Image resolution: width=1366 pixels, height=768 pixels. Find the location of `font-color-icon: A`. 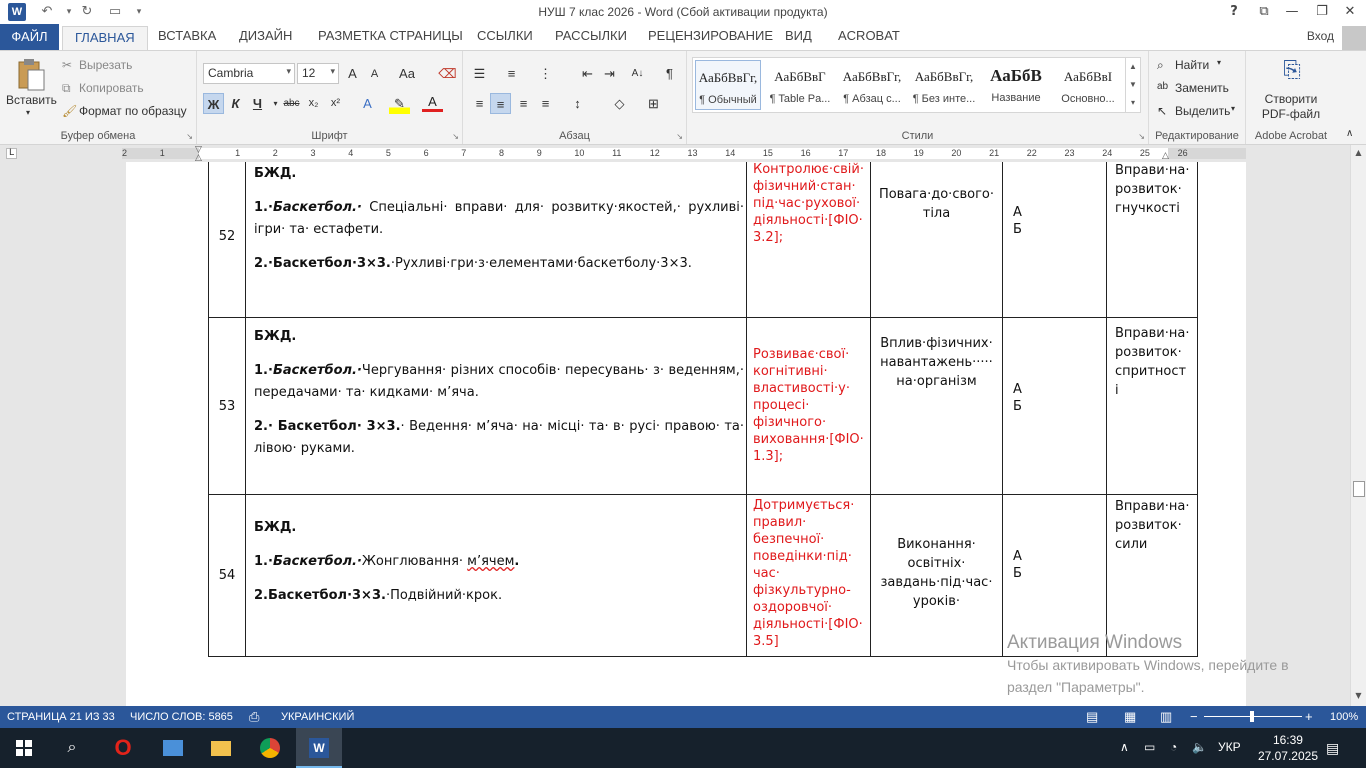

font-color-icon: A is located at coordinates (432, 102).